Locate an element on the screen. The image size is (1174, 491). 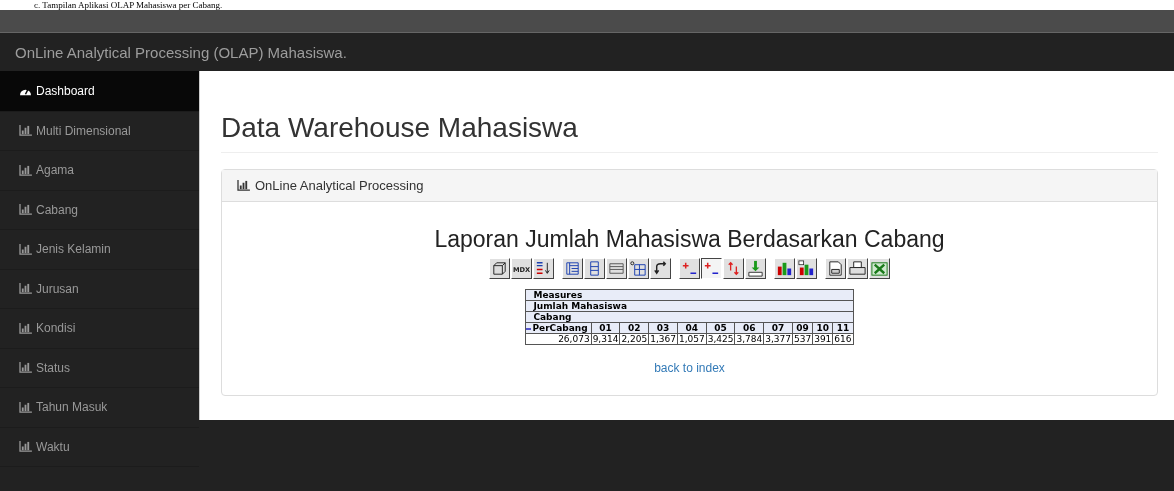
table-cell: 3,784 is located at coordinates (749, 339).